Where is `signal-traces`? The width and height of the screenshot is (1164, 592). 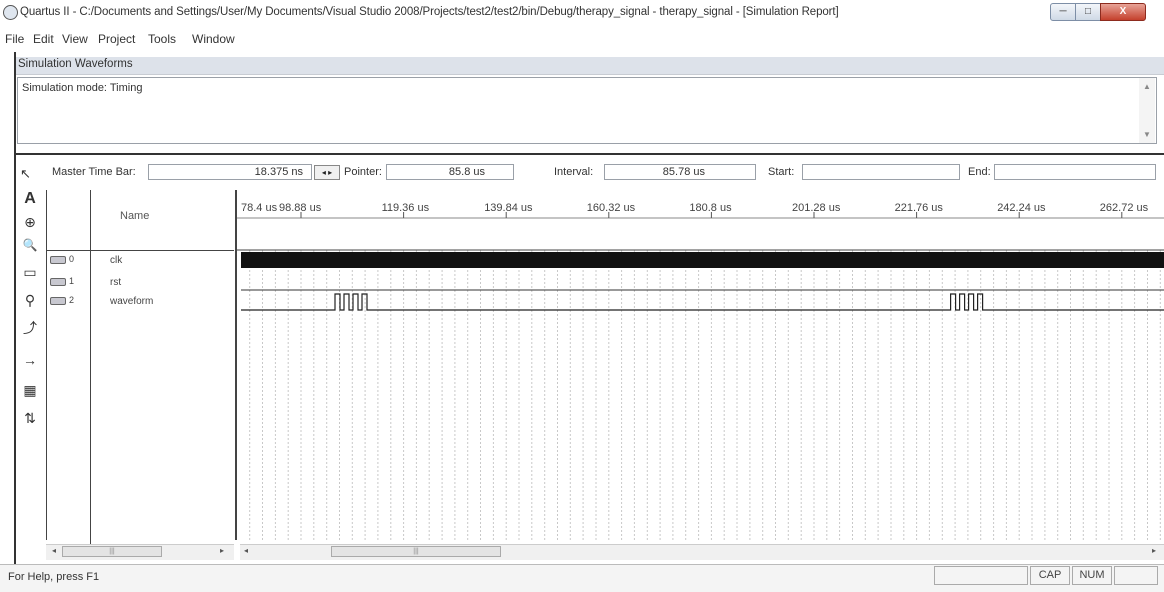
signal-traces is located at coordinates (702, 281).